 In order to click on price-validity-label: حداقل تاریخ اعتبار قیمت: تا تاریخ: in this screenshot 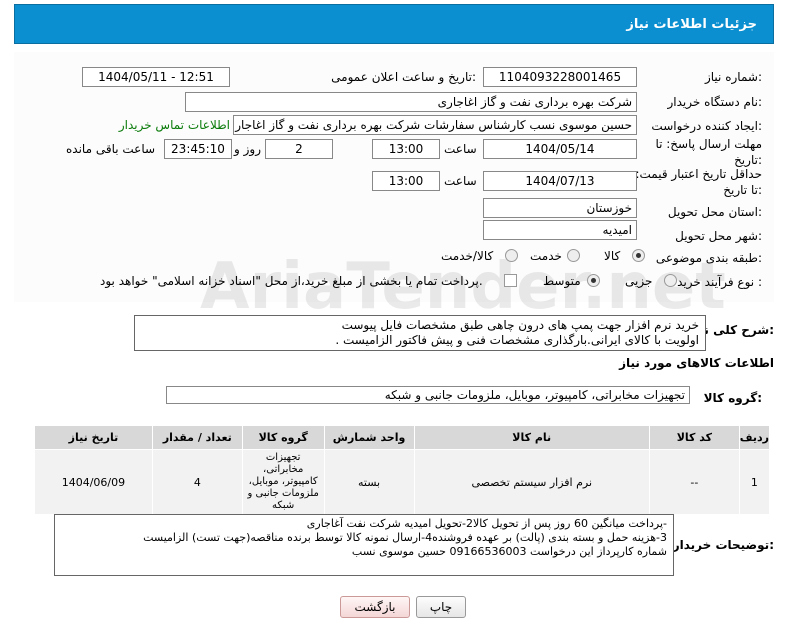, I will do `click(698, 182)`.